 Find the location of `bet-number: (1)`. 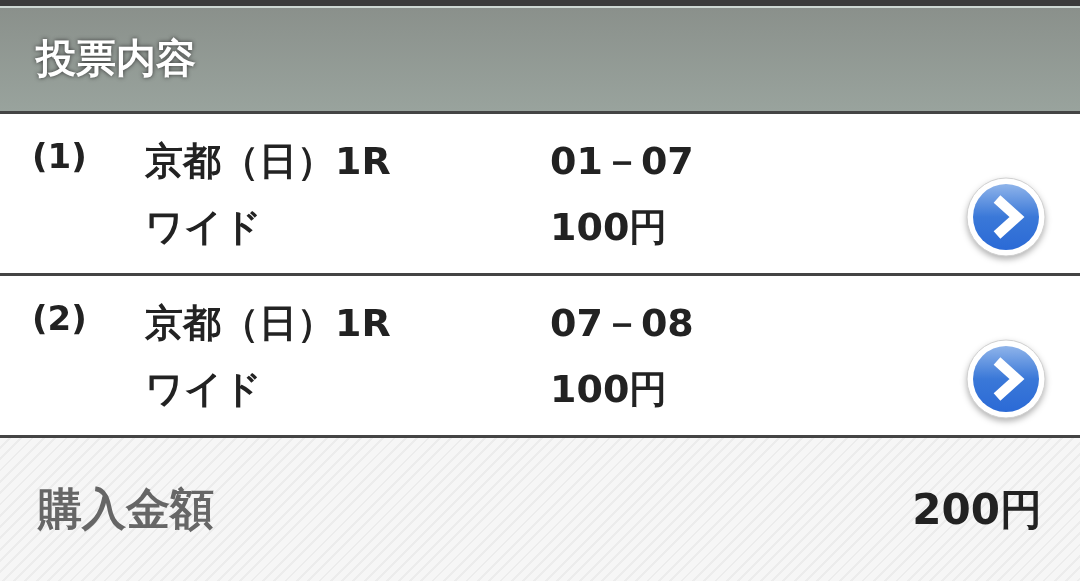

bet-number: (1) is located at coordinates (59, 156).